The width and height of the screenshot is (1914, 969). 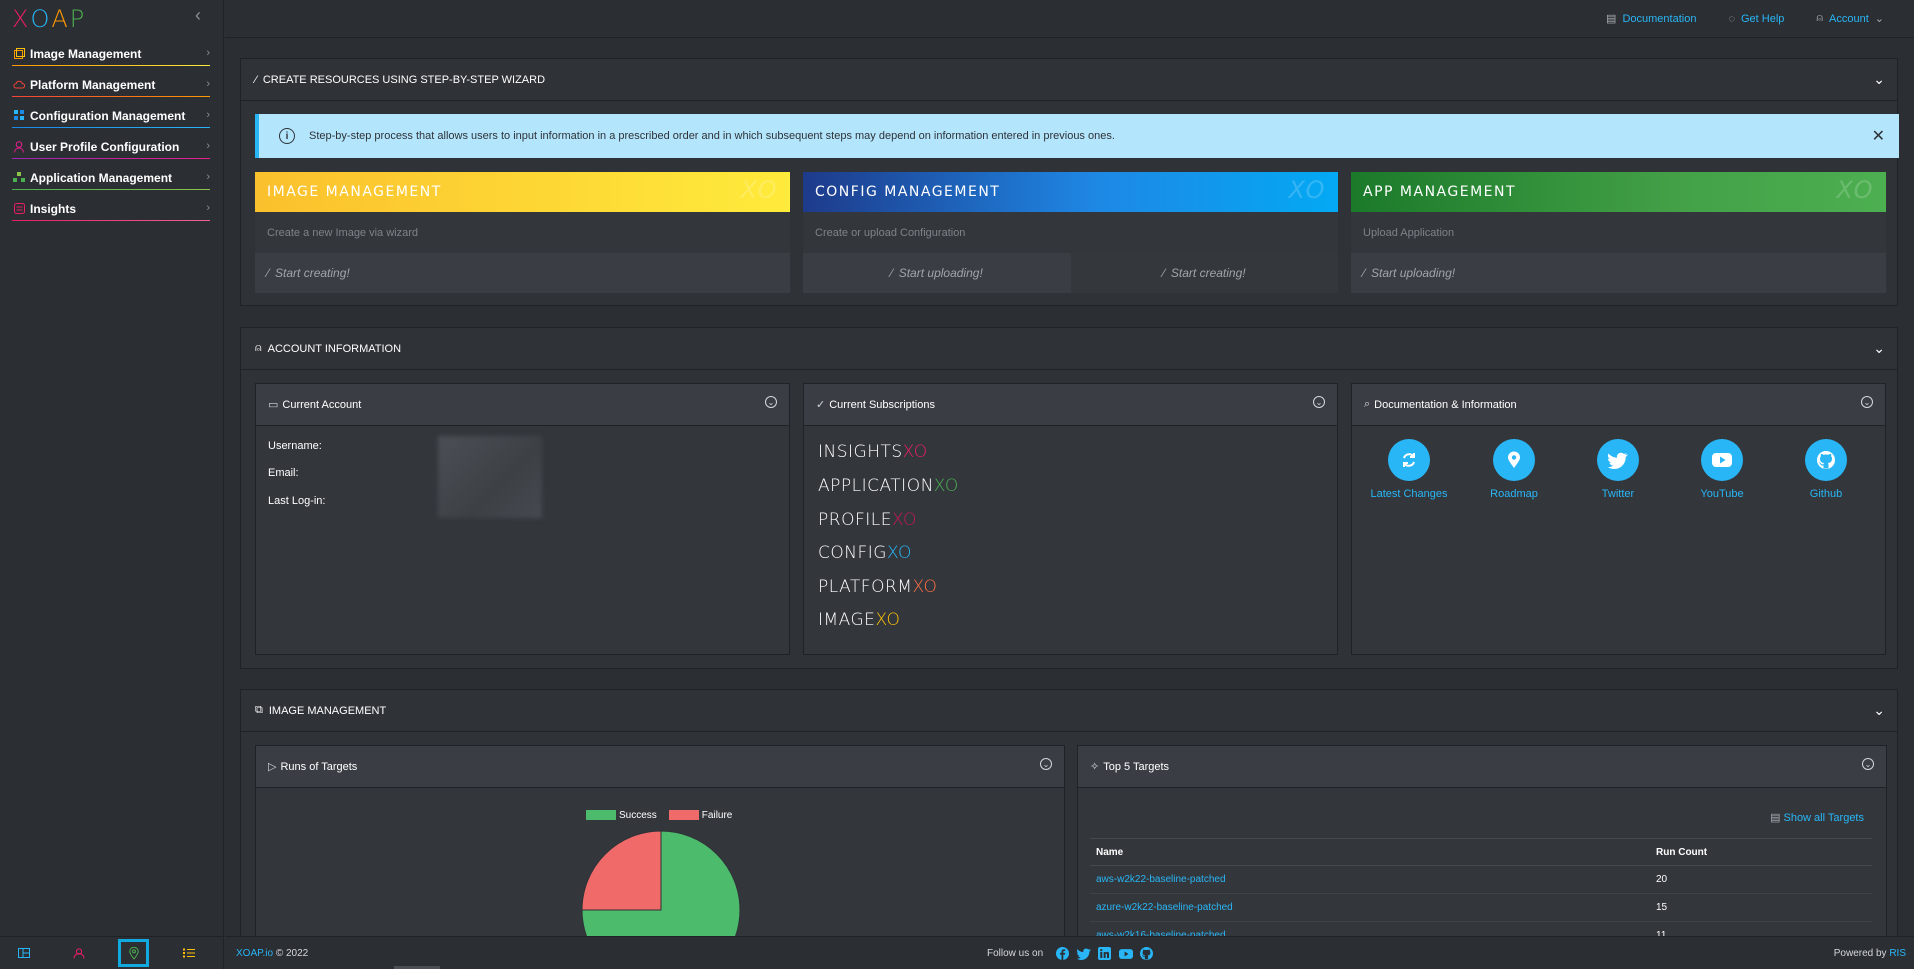 I want to click on table-row: aws-w2k22-baseline-patched 20, so click(x=1481, y=879).